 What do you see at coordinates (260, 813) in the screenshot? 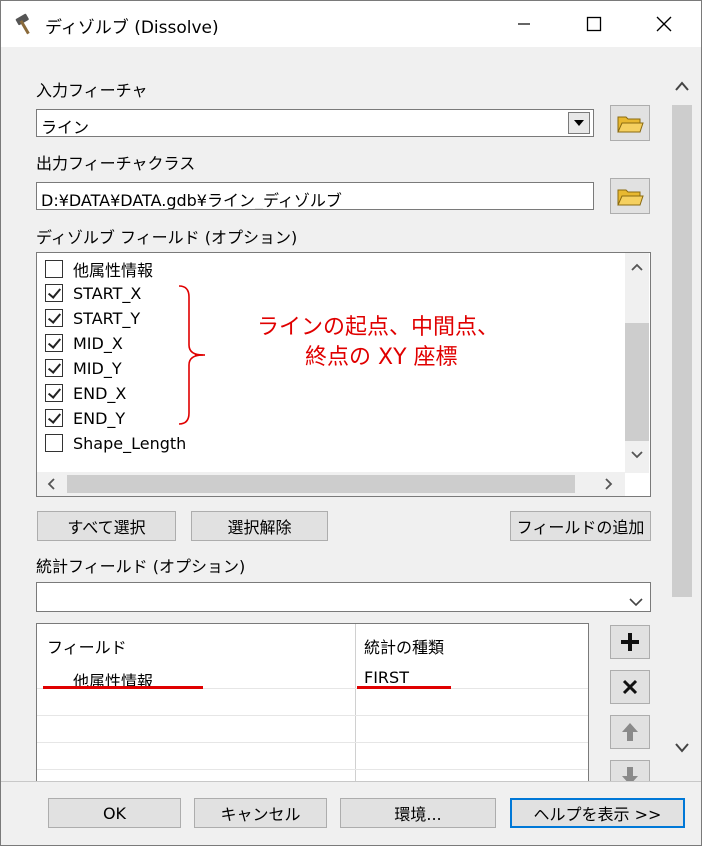
I see `cancel-button: キャンセル` at bounding box center [260, 813].